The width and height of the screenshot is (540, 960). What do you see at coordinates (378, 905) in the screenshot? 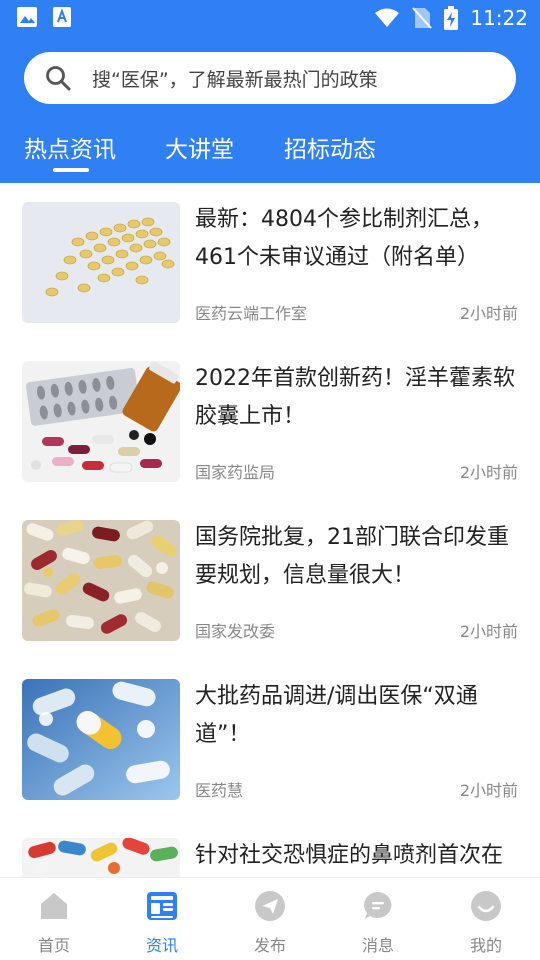
I see `message-icon` at bounding box center [378, 905].